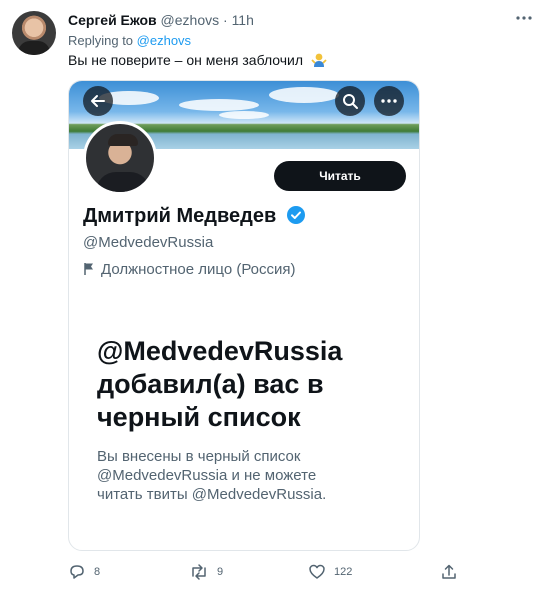  What do you see at coordinates (524, 18) in the screenshot?
I see `more-icon` at bounding box center [524, 18].